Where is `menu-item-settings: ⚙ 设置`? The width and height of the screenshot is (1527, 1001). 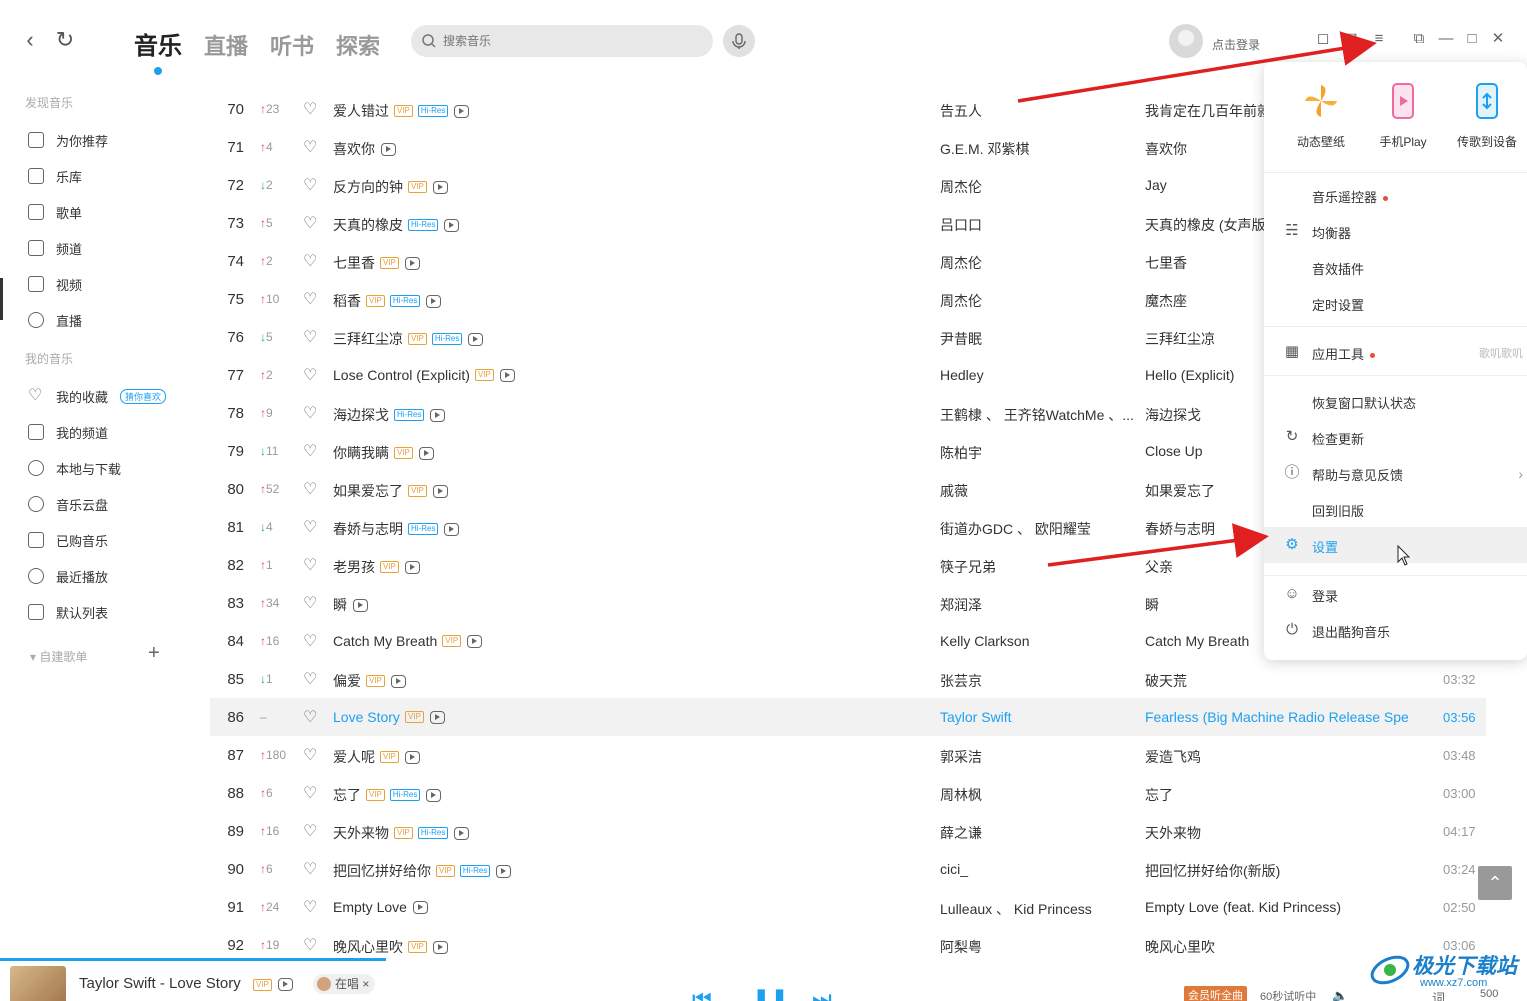
menu-item-settings: ⚙ 设置 is located at coordinates (1395, 545).